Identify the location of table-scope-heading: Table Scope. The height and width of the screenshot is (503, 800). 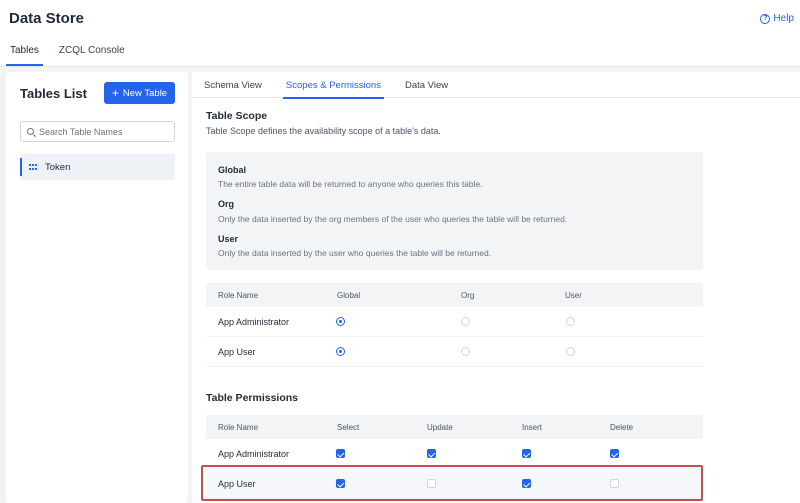
(237, 116).